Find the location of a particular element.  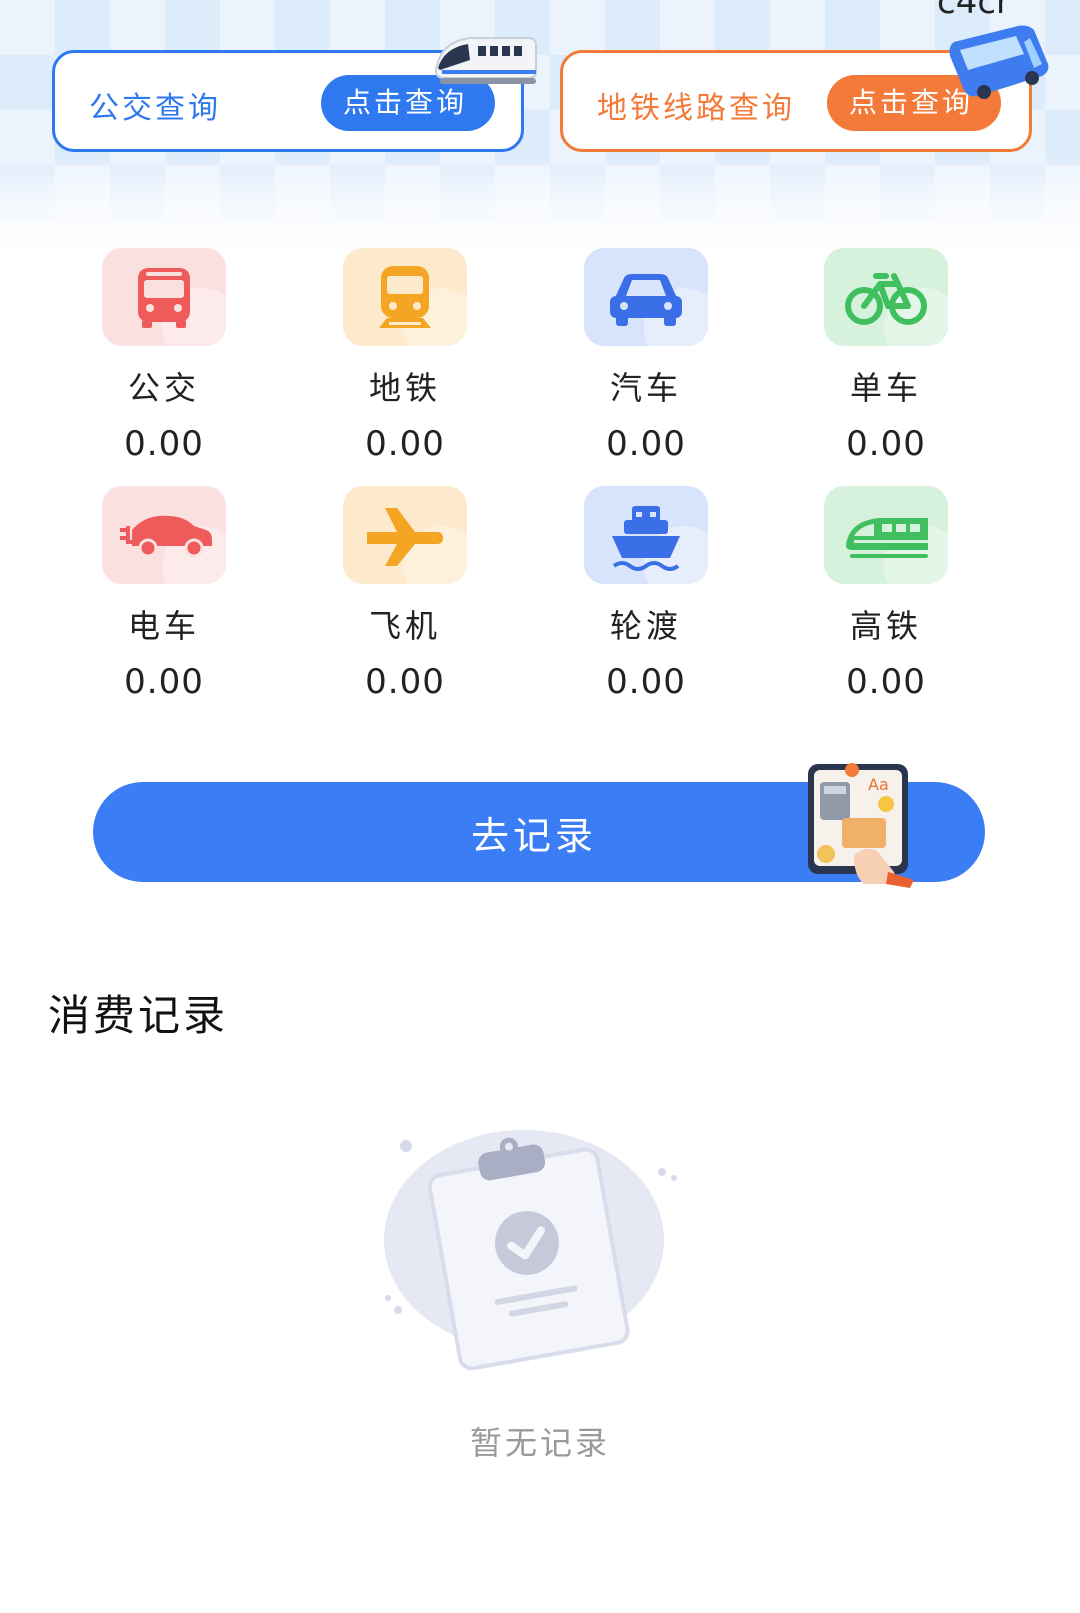

svg-text: Aa is located at coordinates (878, 784).